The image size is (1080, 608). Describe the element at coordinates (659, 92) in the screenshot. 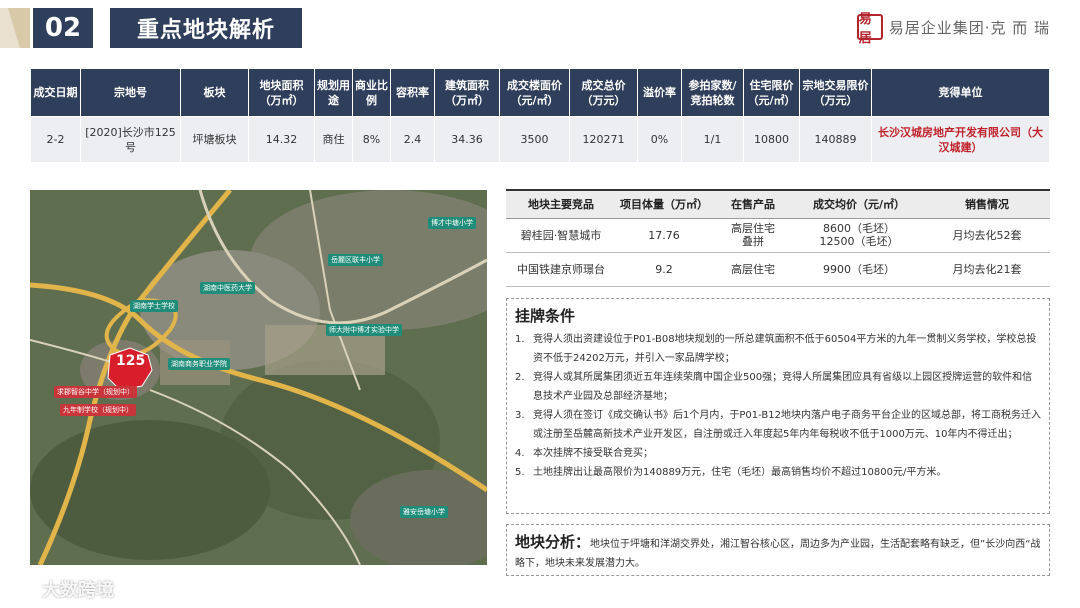

I see `col-header: 溢价率` at that location.